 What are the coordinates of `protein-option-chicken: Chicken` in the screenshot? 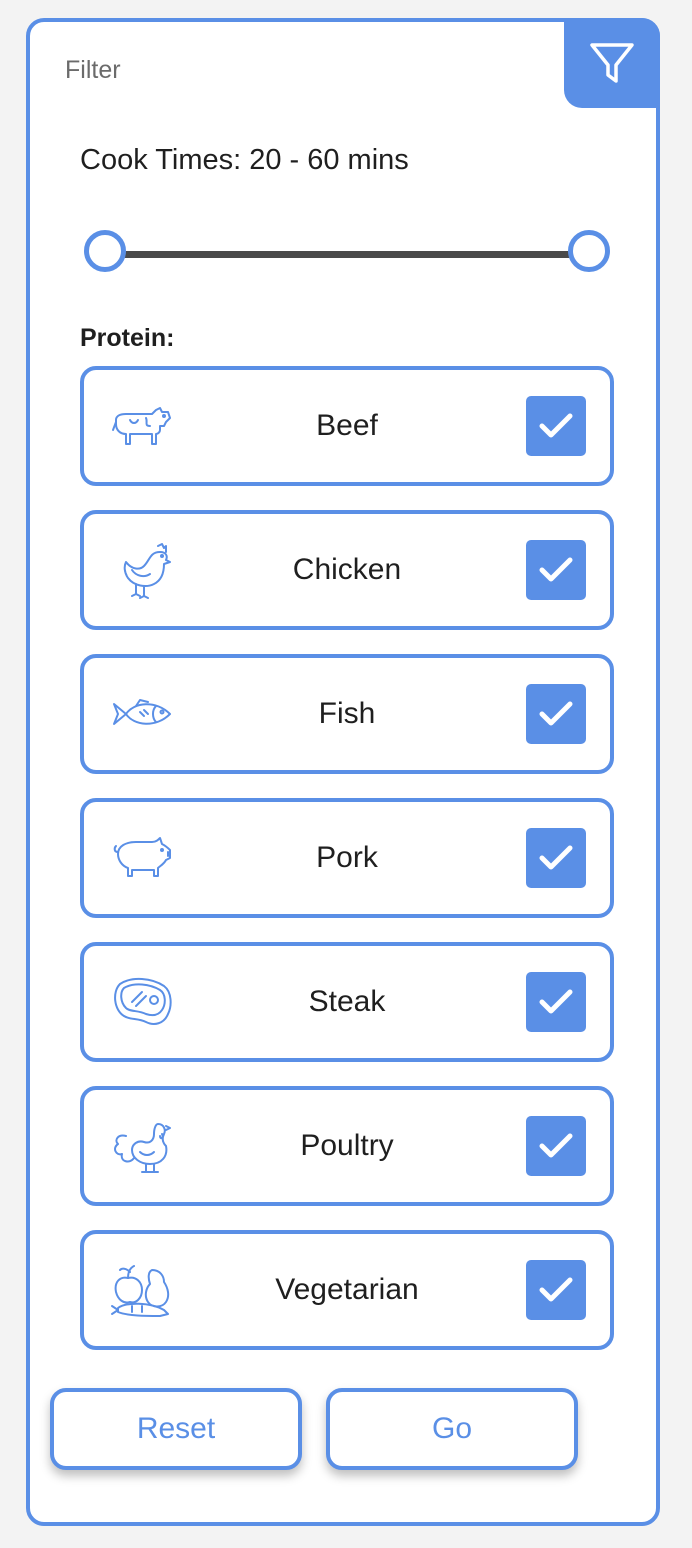 It's located at (347, 570).